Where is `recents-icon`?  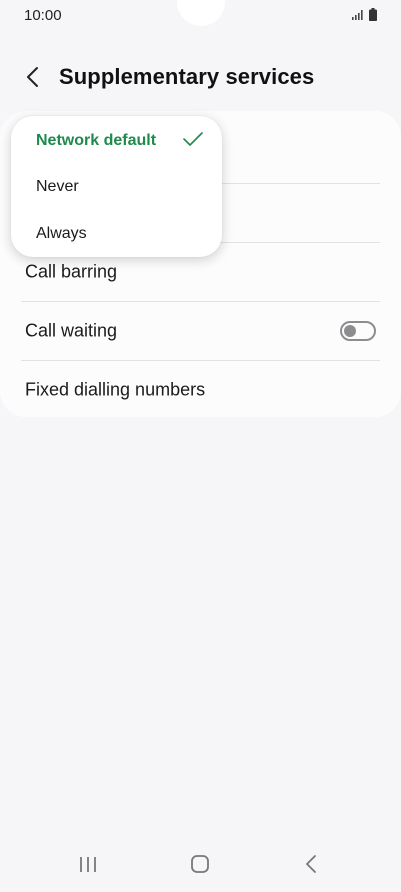
recents-icon is located at coordinates (88, 864).